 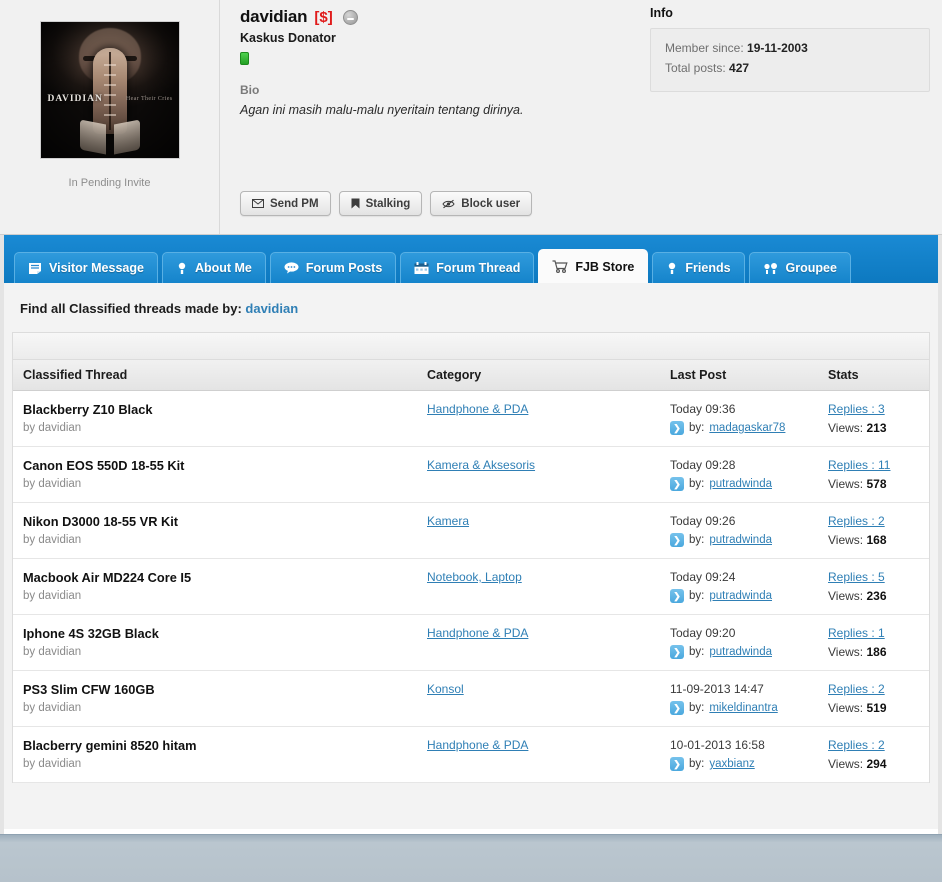 I want to click on tab-forum-posts: Forum Posts, so click(x=333, y=267).